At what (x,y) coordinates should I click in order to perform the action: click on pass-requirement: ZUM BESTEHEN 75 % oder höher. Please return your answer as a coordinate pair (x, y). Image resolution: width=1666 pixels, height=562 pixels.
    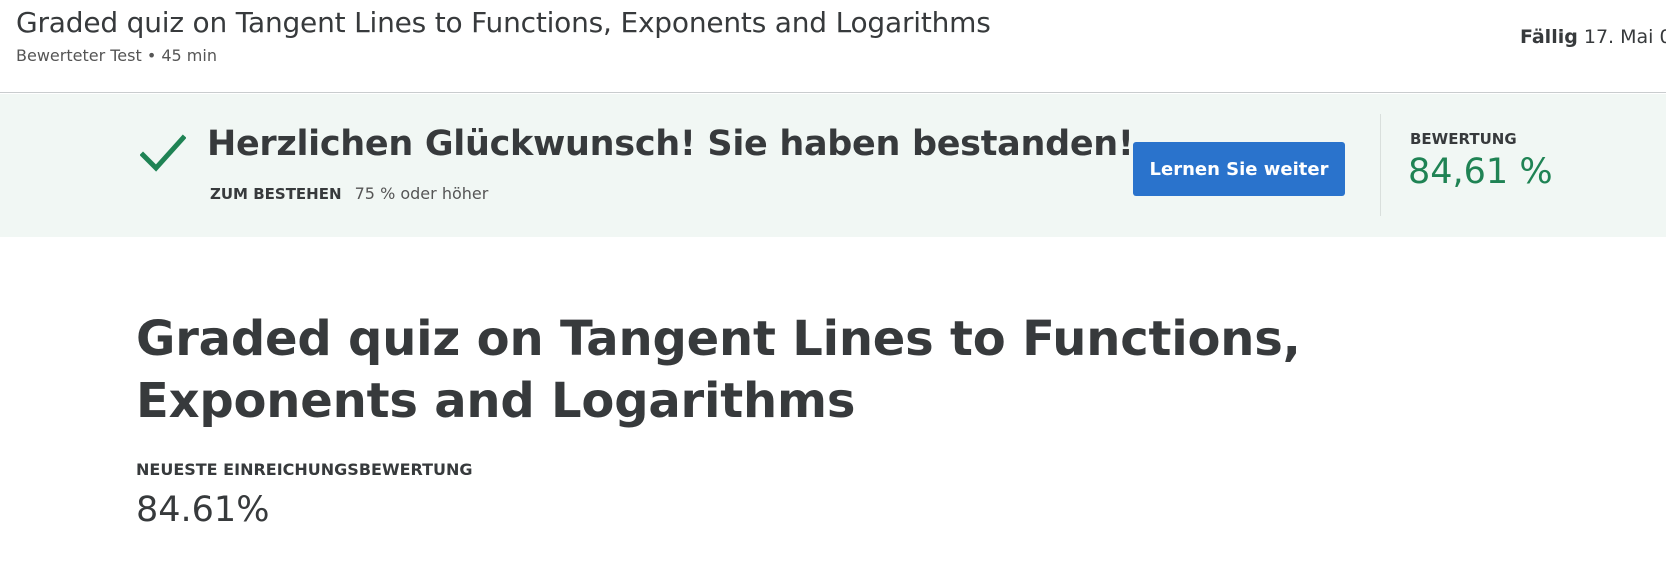
    Looking at the image, I should click on (349, 193).